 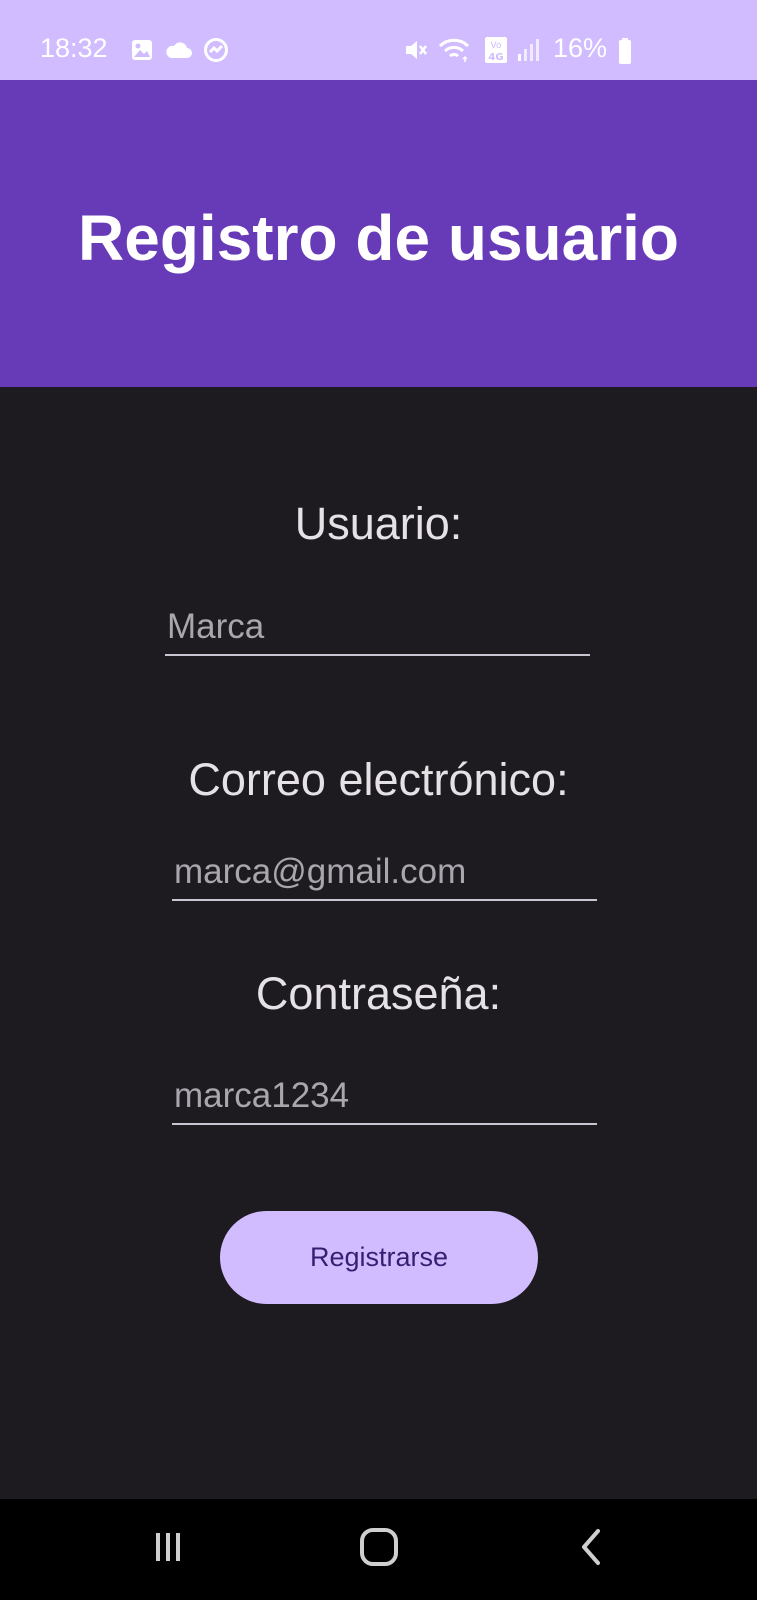 I want to click on signal-icon, so click(x=529, y=52).